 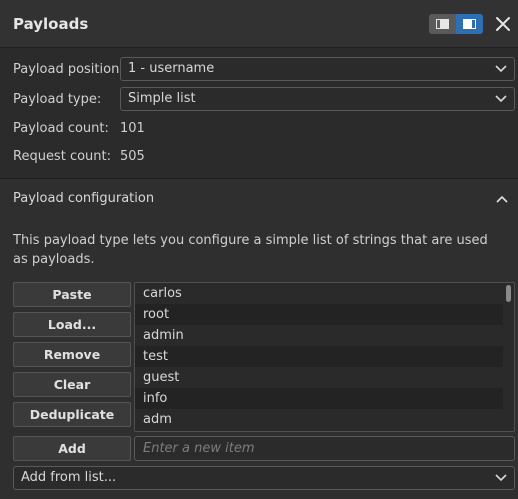 What do you see at coordinates (319, 377) in the screenshot?
I see `list-item: guest` at bounding box center [319, 377].